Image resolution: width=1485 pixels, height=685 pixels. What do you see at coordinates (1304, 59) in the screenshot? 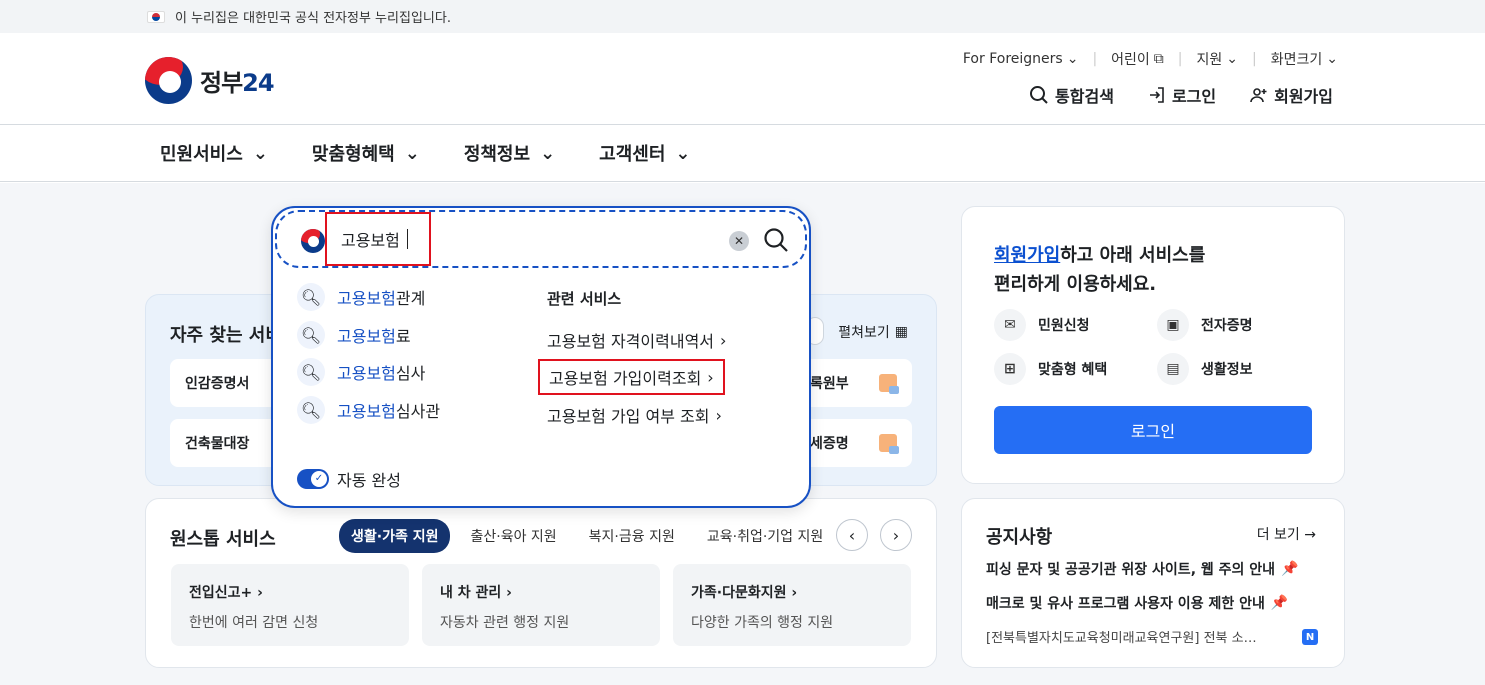
I see `util-screen-size: 화면크기 ⌄` at bounding box center [1304, 59].